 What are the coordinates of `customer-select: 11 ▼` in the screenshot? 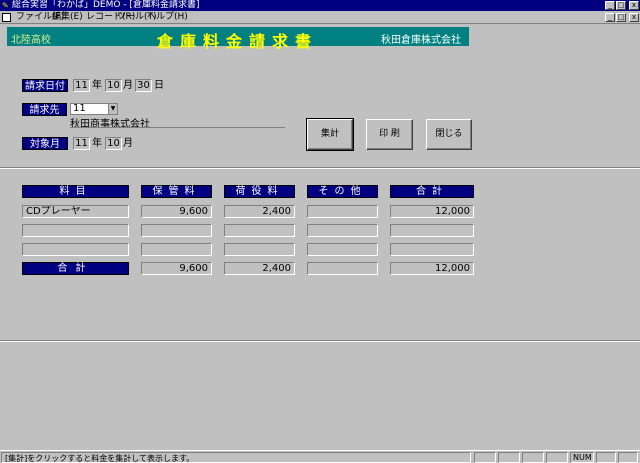 It's located at (94, 109).